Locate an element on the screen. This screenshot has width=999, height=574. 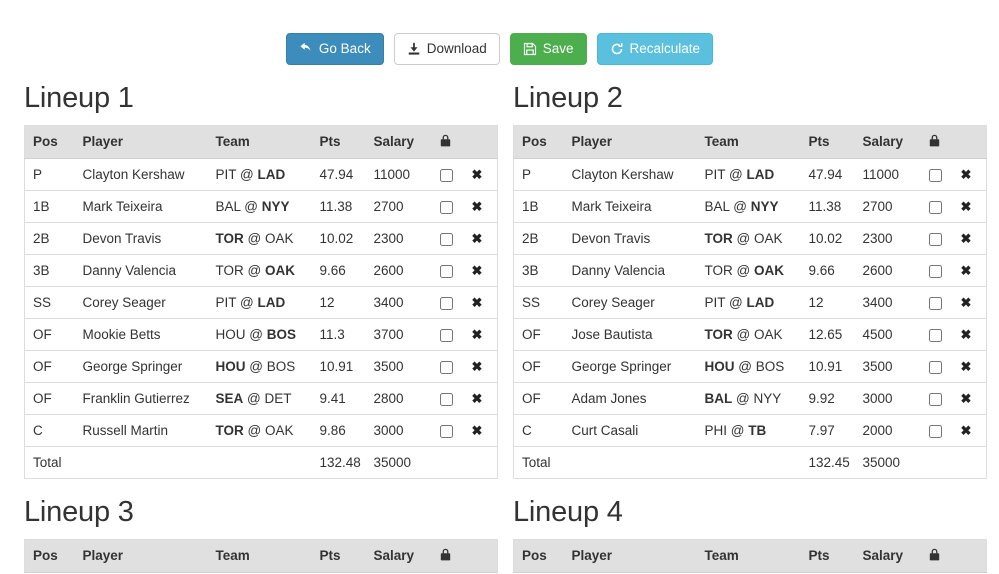
cell-player-name: Adam Jones is located at coordinates (630, 398).